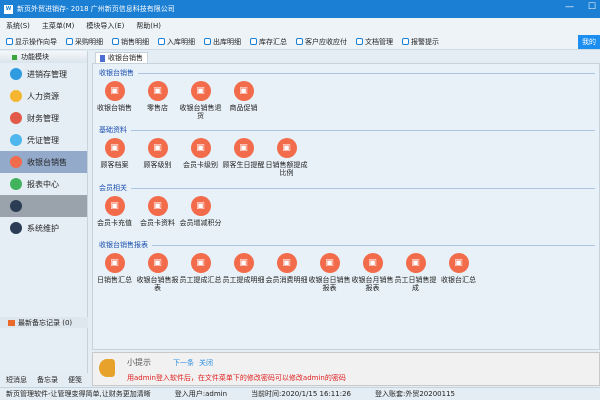 The width and height of the screenshot is (600, 400). What do you see at coordinates (114, 100) in the screenshot?
I see `module-shortcut: ▣ 收银台销售` at bounding box center [114, 100].